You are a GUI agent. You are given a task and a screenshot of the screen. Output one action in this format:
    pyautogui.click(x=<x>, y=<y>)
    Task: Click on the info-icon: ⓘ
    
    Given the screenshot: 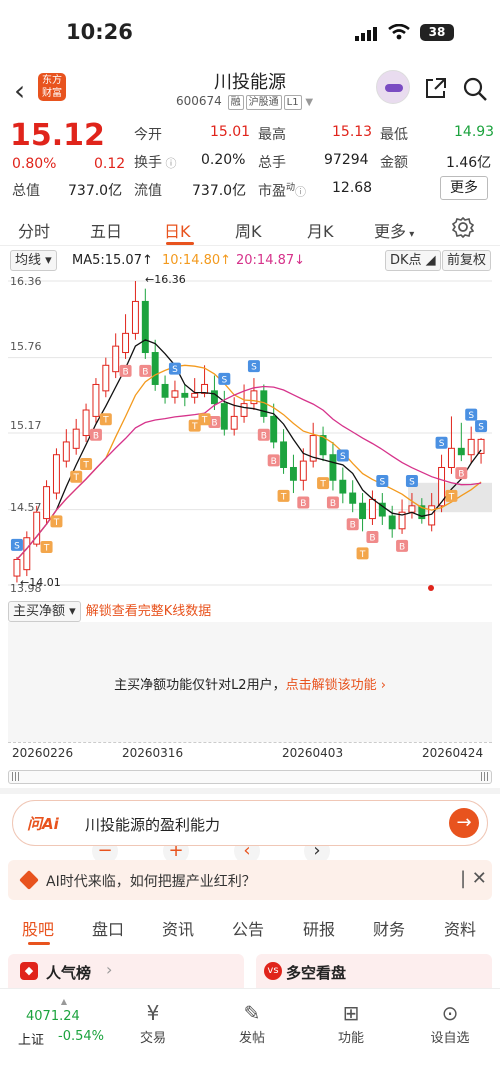 What is the action you would take?
    pyautogui.click(x=169, y=163)
    